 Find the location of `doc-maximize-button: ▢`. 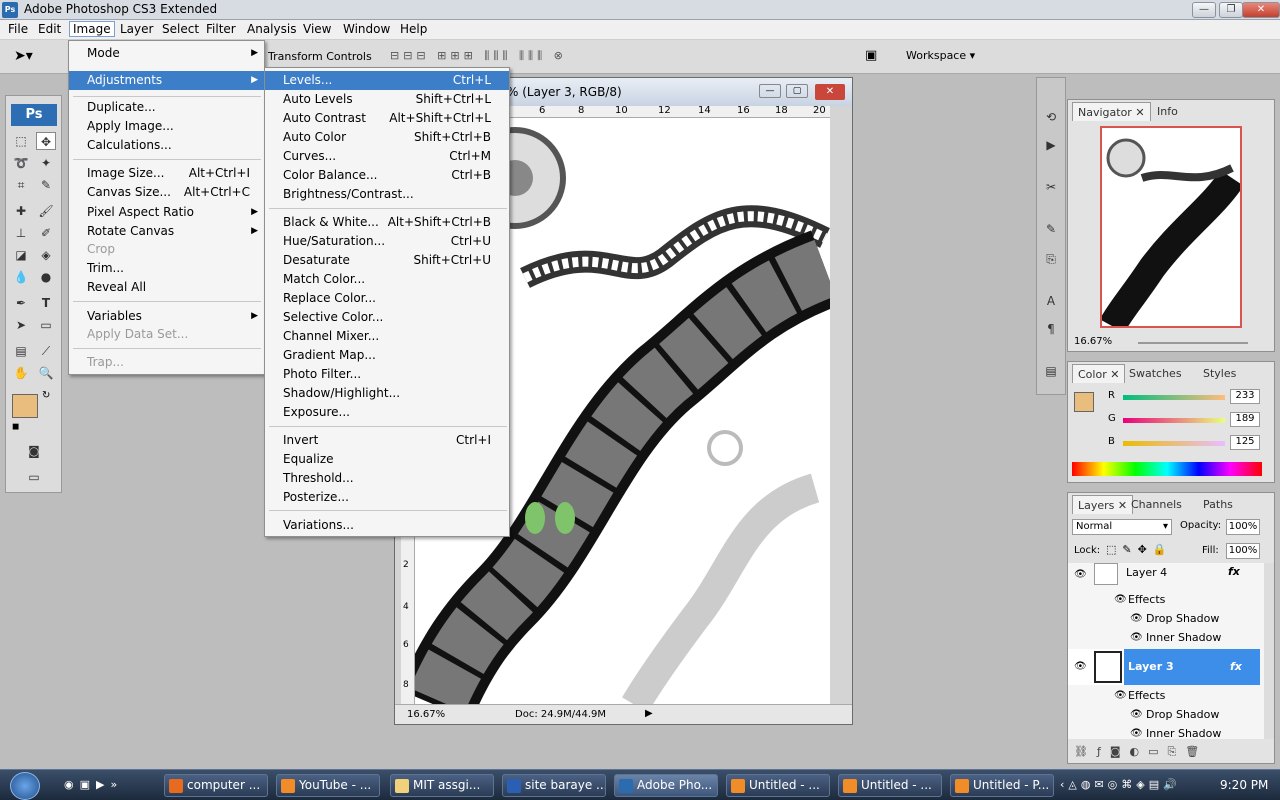

doc-maximize-button: ▢ is located at coordinates (797, 91).